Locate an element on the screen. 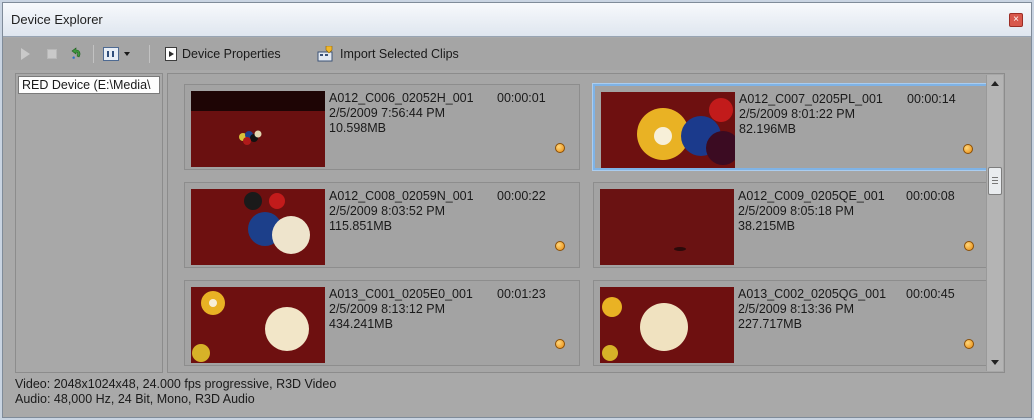  clip-duration: 00:00:45 is located at coordinates (930, 294).